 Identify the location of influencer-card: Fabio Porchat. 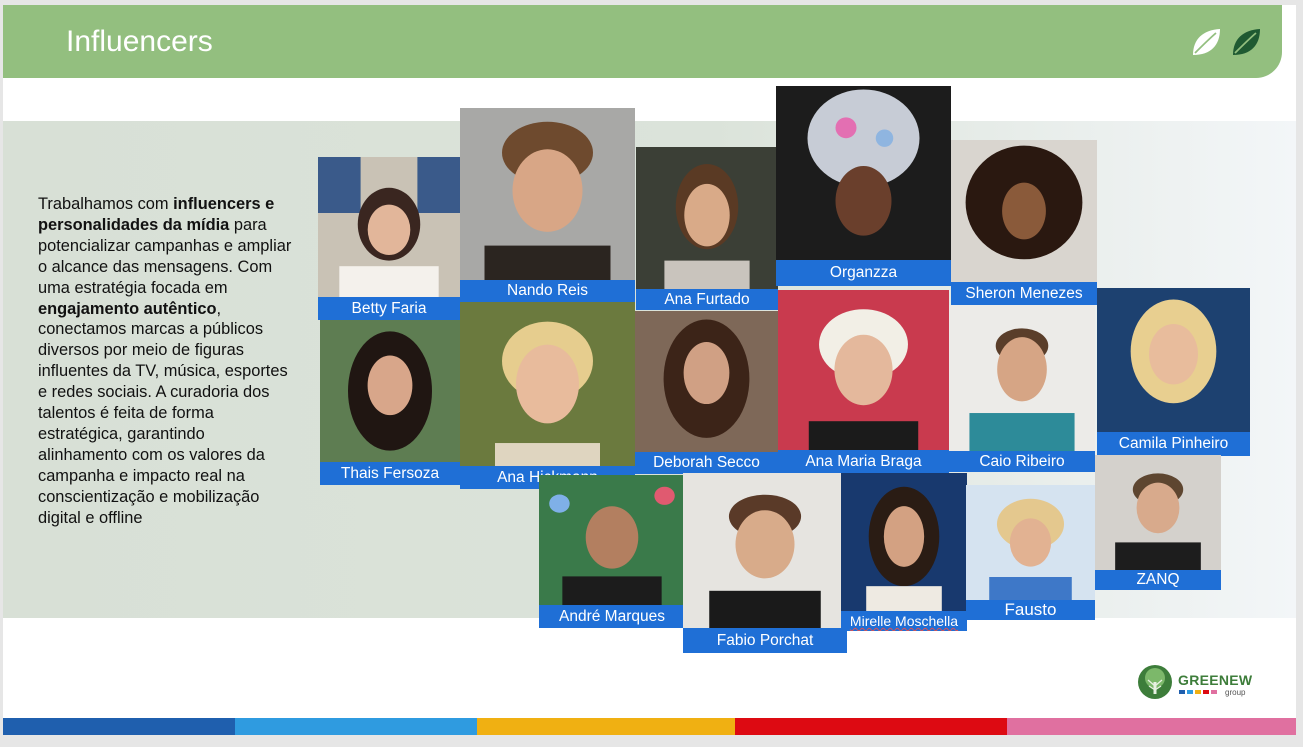
(765, 563).